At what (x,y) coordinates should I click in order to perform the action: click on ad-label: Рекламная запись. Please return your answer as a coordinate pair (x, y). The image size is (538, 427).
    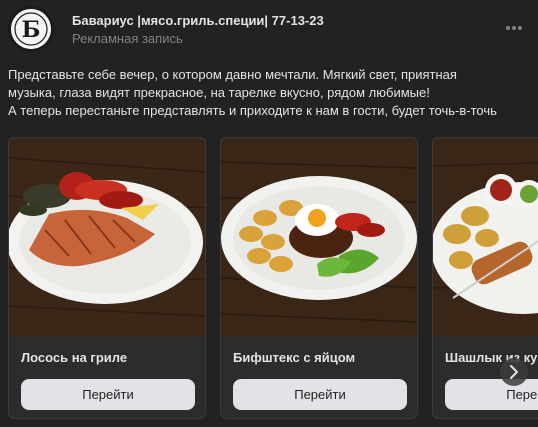
    Looking at the image, I should click on (127, 38).